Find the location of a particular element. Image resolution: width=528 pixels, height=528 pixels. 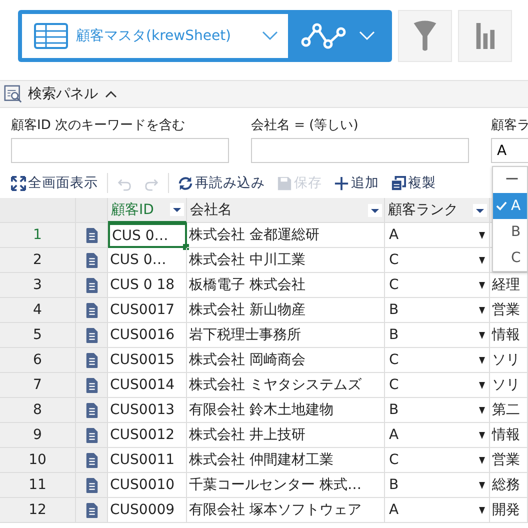

row-number: 5 is located at coordinates (38, 335).